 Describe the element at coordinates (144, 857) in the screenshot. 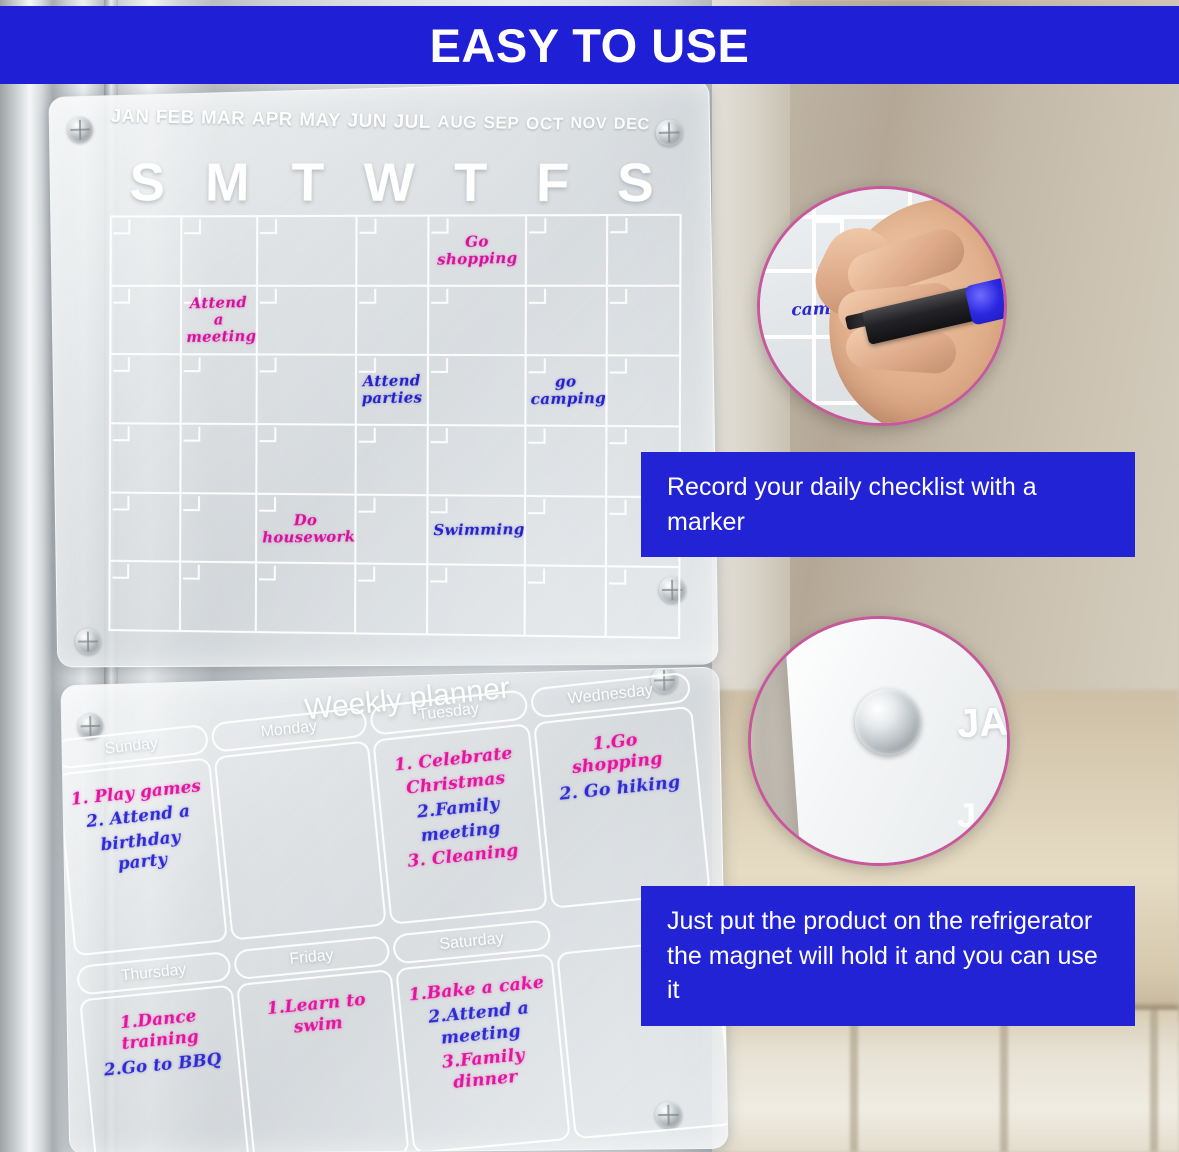

I see `week-day-cell: 1. Play games 2. Attend a birthday party` at that location.